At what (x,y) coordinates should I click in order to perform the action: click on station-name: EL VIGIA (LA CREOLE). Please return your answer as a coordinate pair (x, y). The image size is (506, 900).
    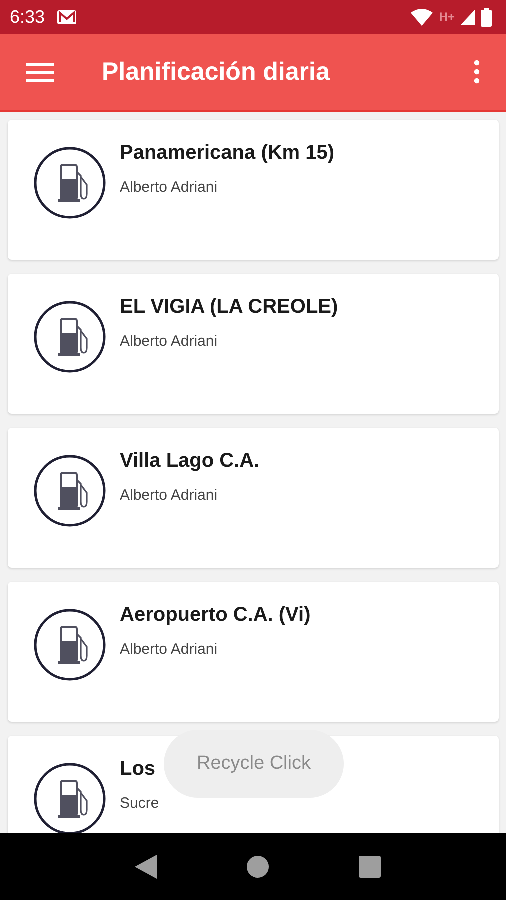
    Looking at the image, I should click on (229, 307).